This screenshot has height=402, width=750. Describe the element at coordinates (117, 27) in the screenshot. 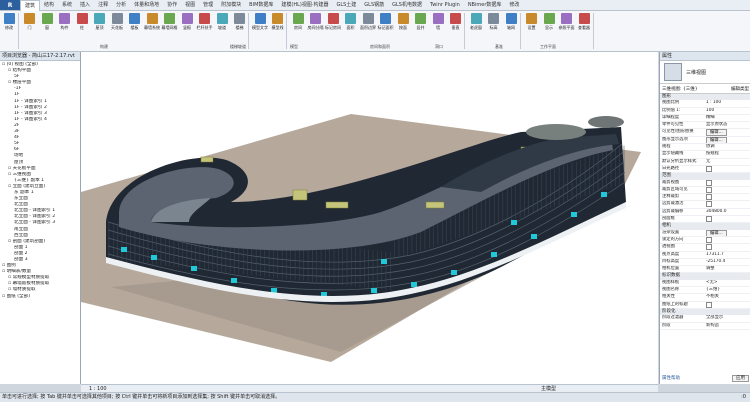

I see `ribbon-button-6: 天花板` at that location.